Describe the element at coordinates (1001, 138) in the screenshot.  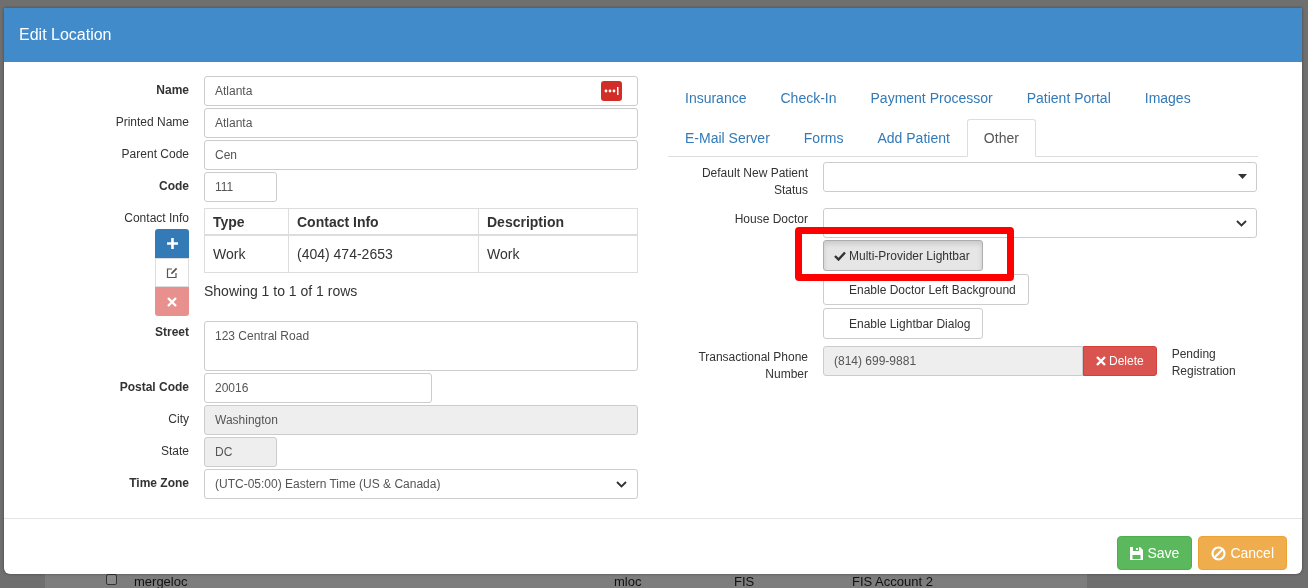
I see `tab: Other` at that location.